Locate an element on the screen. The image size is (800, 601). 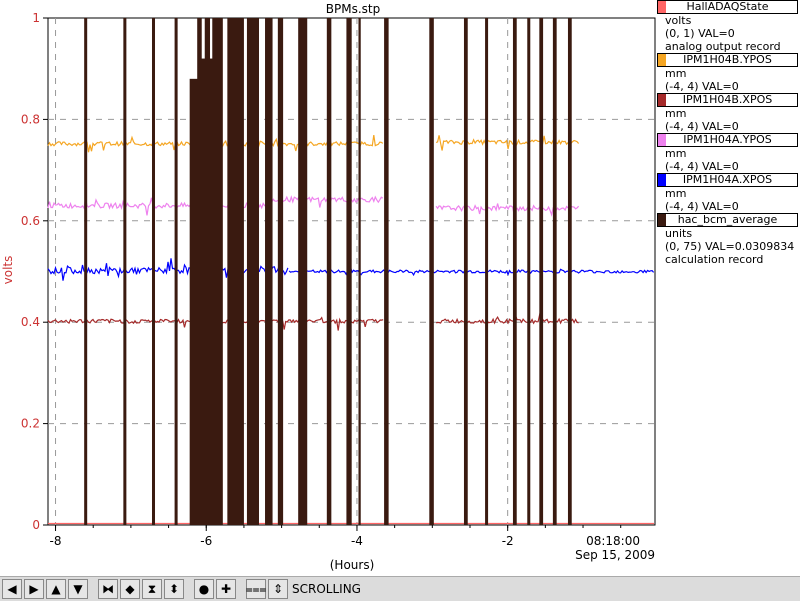
scroll-up-icon: ▲ is located at coordinates (56, 589).